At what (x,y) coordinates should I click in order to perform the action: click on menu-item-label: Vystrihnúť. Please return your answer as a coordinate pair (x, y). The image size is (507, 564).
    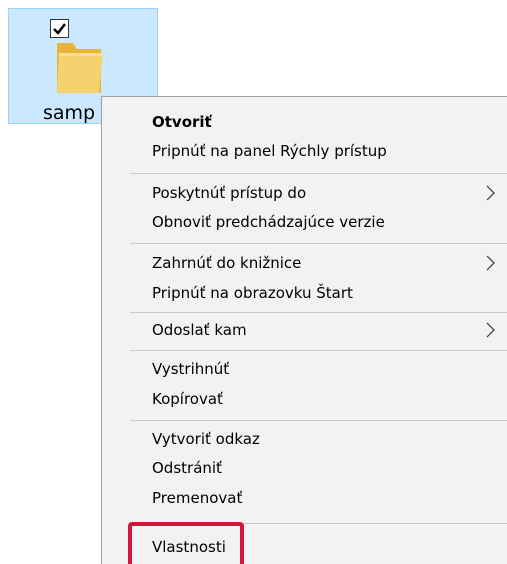
    Looking at the image, I should click on (191, 369).